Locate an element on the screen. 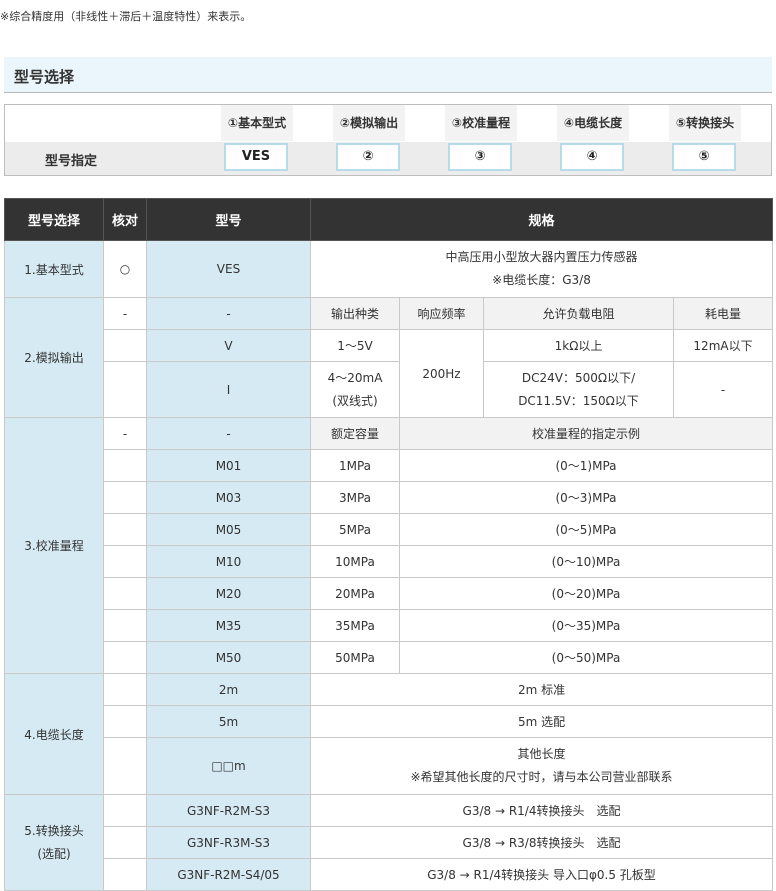 This screenshot has width=776, height=891. category-line: 5.转换接头 is located at coordinates (54, 830).